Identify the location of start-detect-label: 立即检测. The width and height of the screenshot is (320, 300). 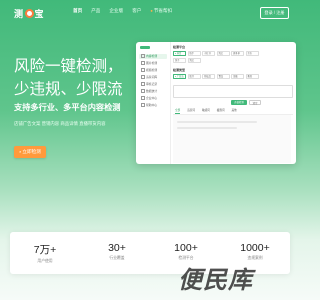
(31, 151).